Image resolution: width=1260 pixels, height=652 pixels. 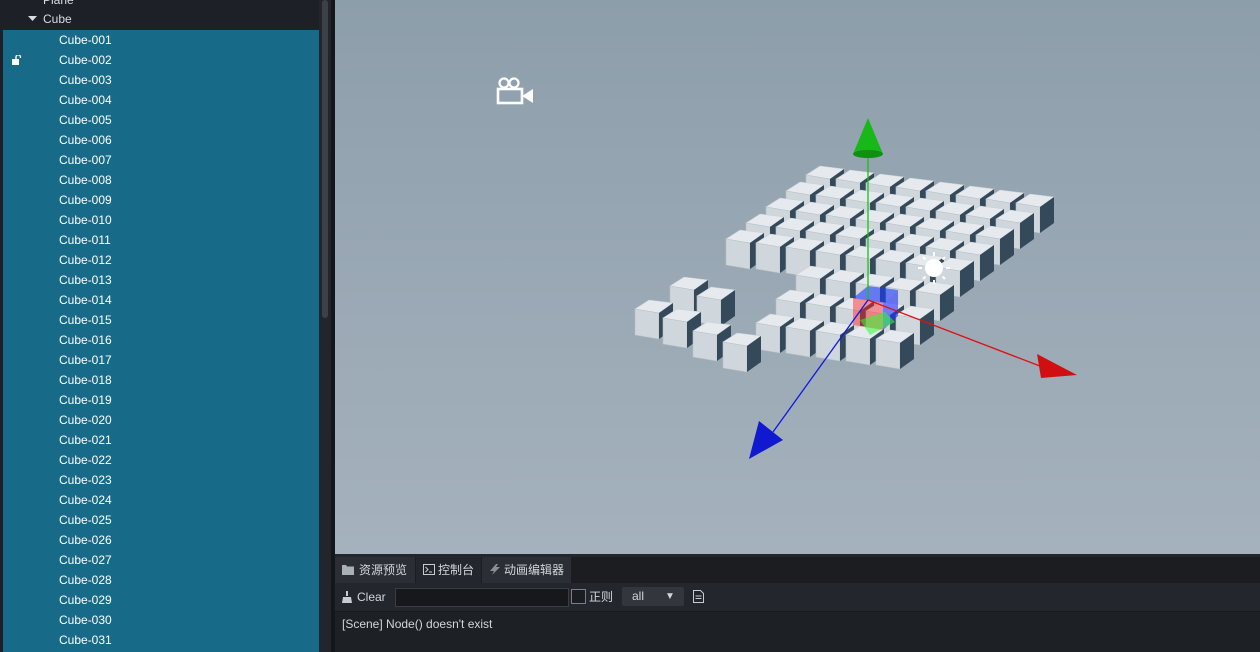 I want to click on tree-item-label: Cube-016, so click(x=85, y=340).